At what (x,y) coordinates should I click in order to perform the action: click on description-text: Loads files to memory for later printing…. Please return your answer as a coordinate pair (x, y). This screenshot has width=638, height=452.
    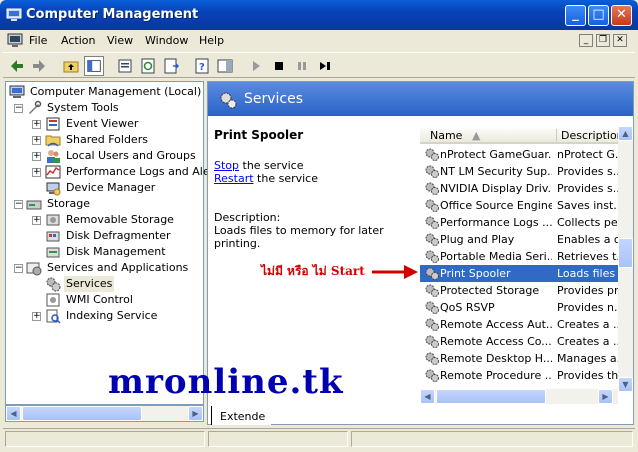
    Looking at the image, I should click on (299, 237).